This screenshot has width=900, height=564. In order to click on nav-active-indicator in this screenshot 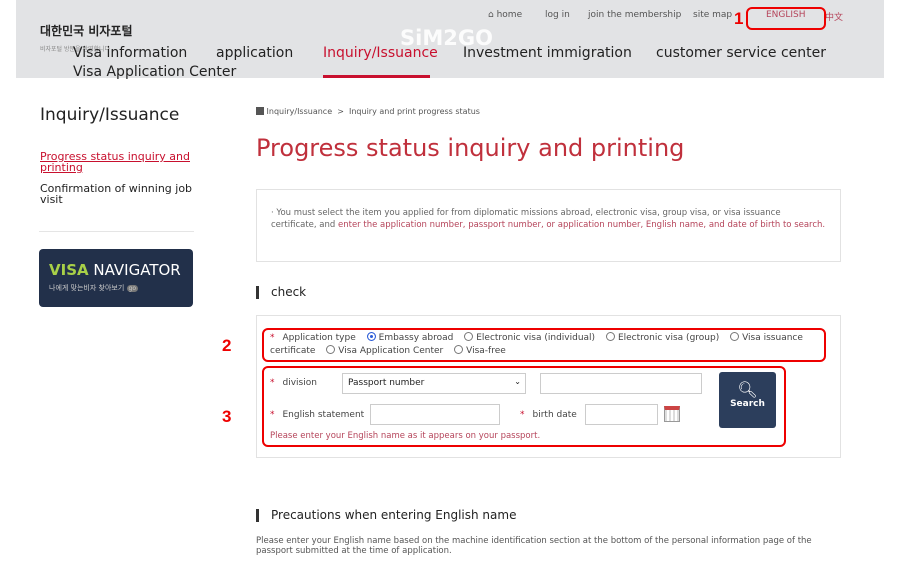, I will do `click(376, 76)`.